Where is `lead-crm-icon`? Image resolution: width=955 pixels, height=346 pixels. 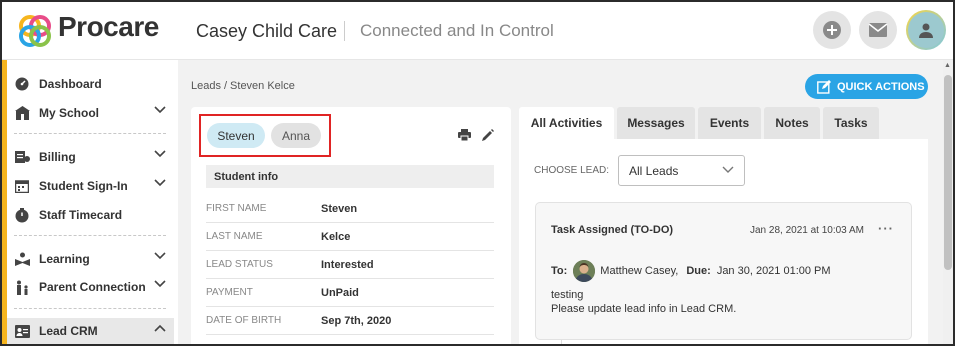
lead-crm-icon is located at coordinates (22, 331).